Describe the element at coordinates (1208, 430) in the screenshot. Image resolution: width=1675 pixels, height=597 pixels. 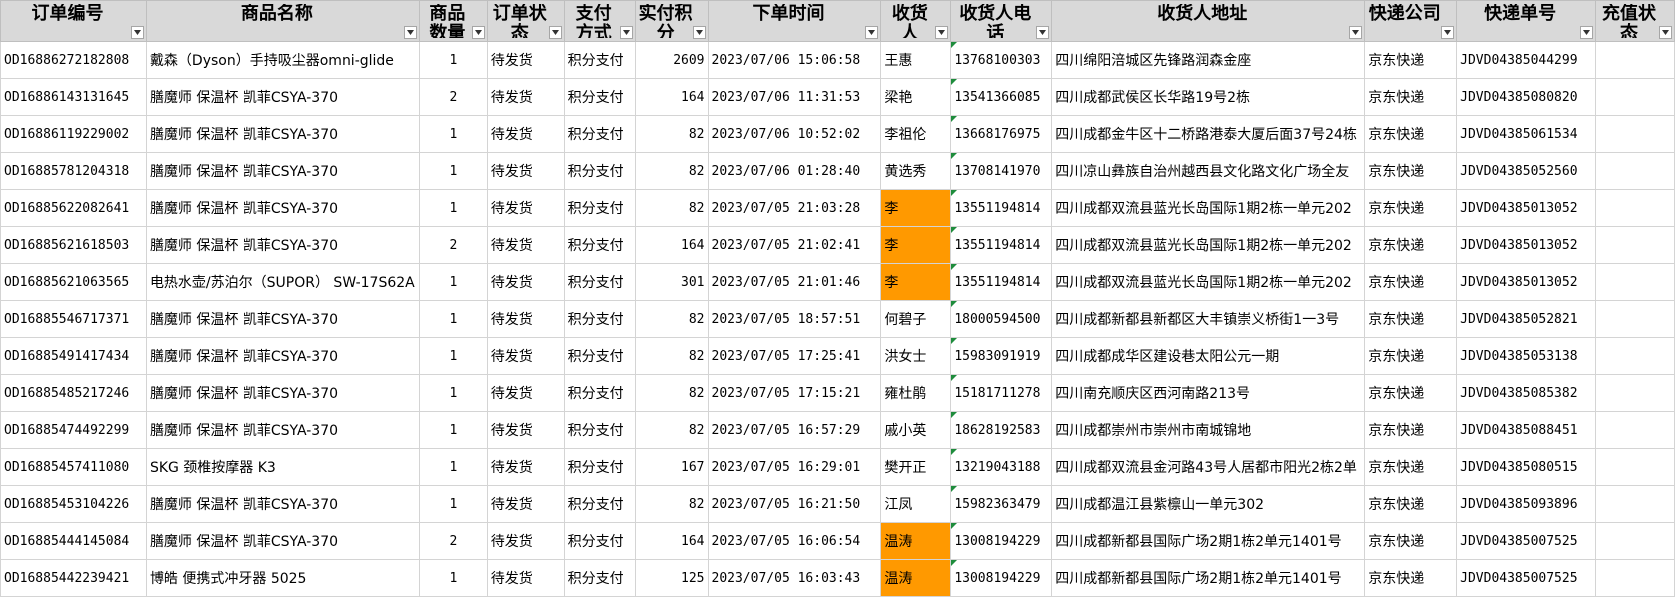
I see `cell-recipient-address: 四川成都崇州市崇州市南城锦地` at that location.